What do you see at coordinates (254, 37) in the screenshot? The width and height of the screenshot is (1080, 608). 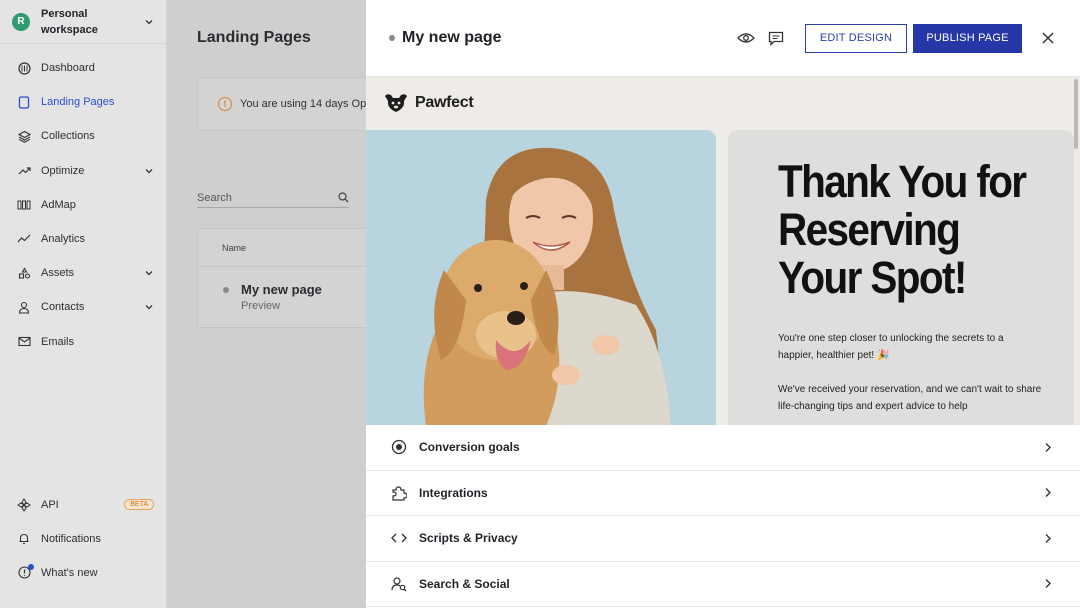 I see `page-title: Landing Pages` at bounding box center [254, 37].